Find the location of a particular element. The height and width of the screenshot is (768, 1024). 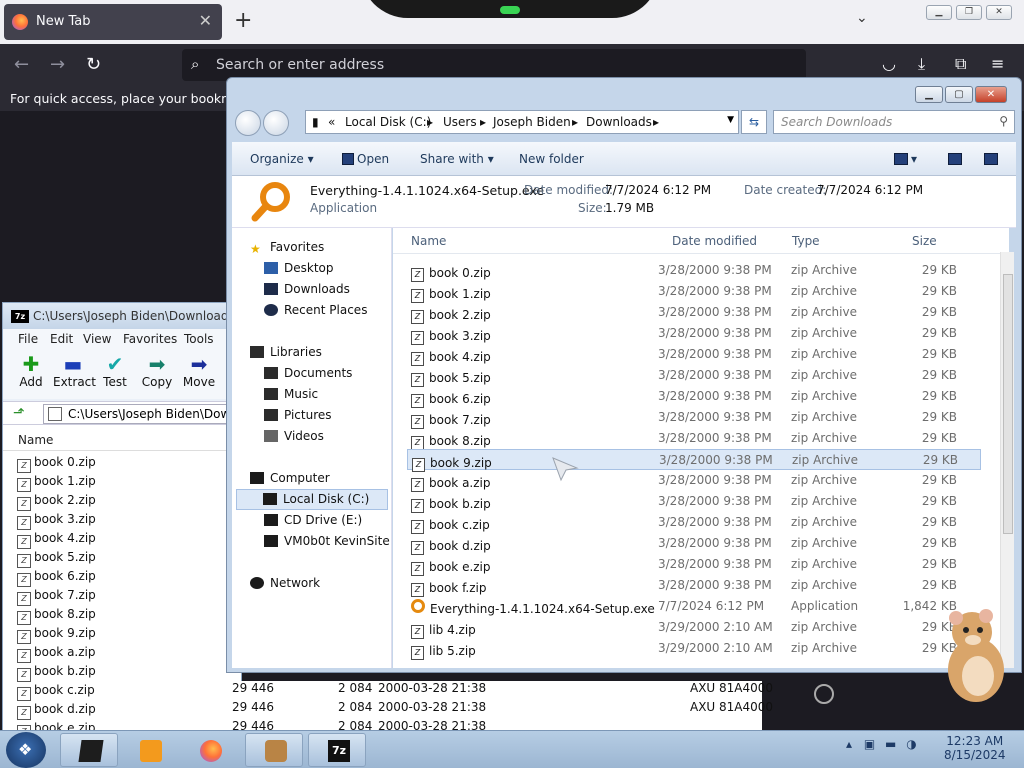

nav-recent-places: Recent Places is located at coordinates (315, 310).